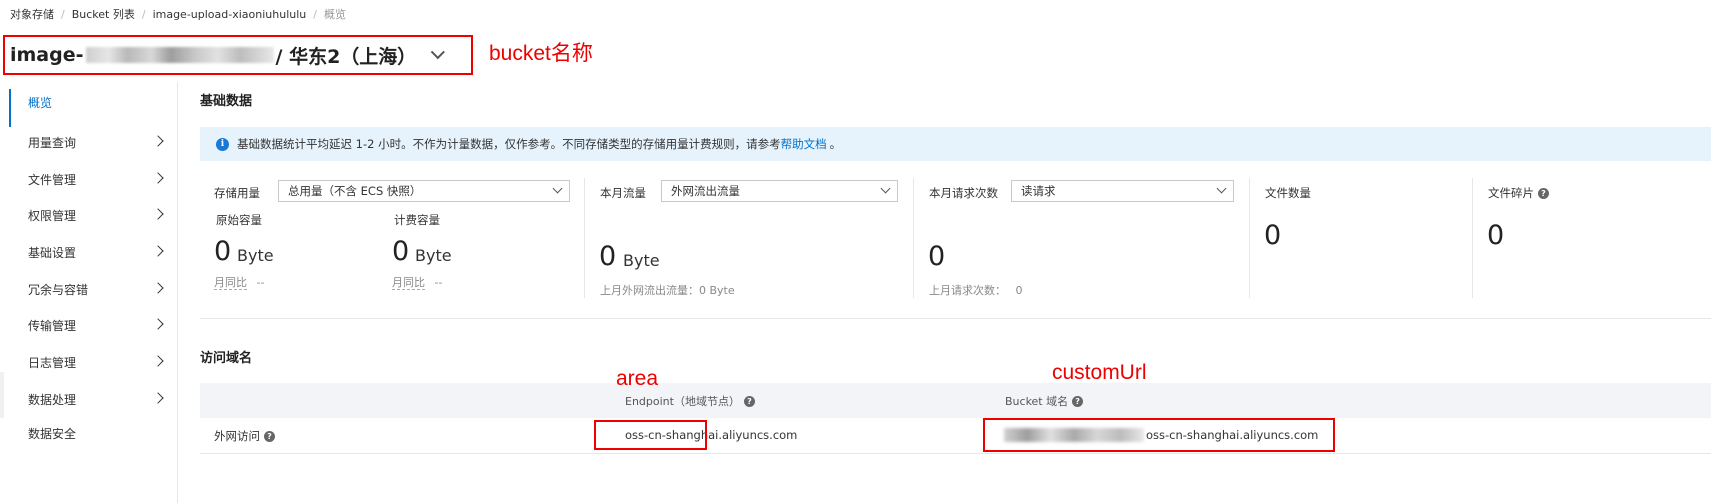 The image size is (1711, 503). Describe the element at coordinates (89, 107) in the screenshot. I see `sidebar-item-overview: 概览` at that location.